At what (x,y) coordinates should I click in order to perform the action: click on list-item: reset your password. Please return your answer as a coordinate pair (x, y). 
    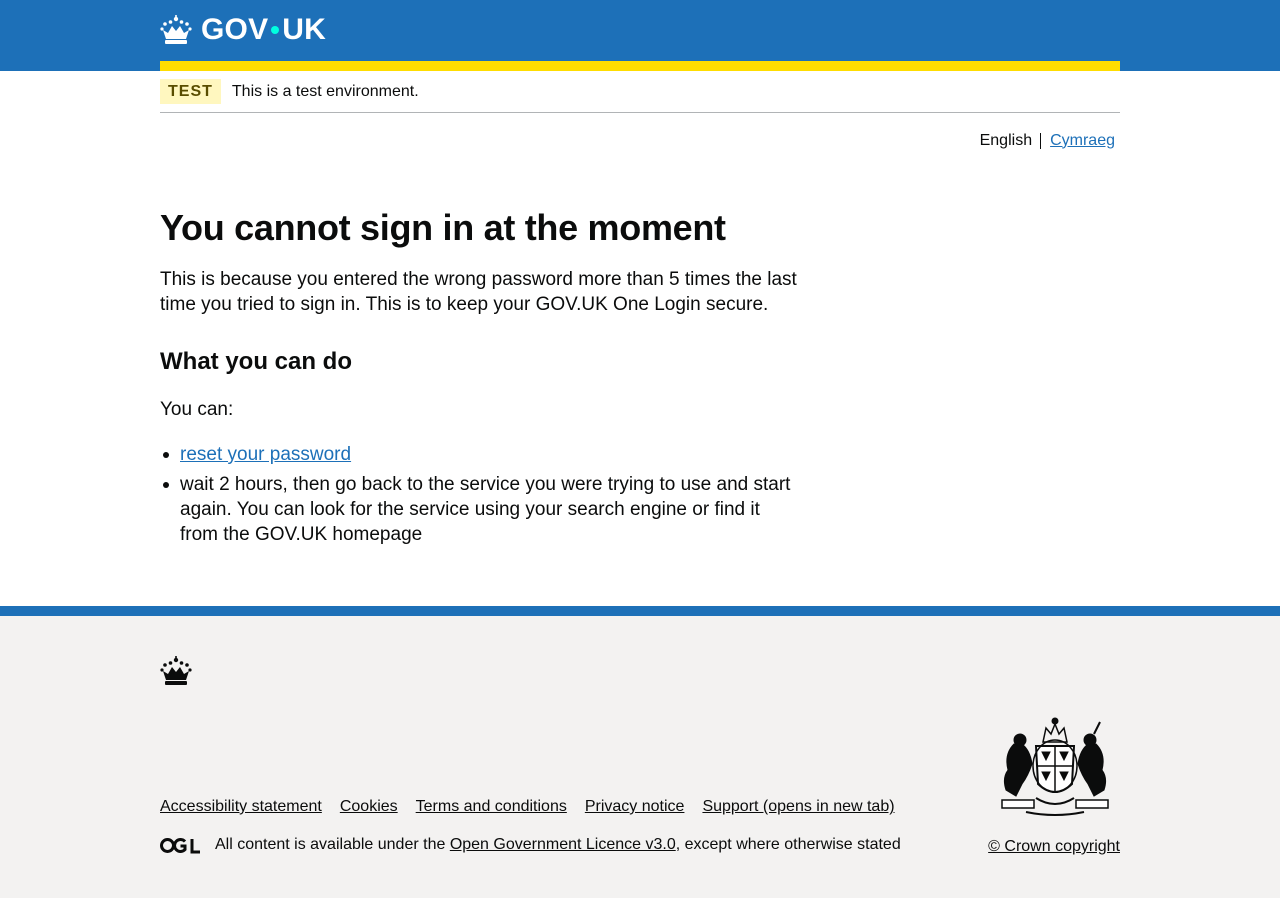
    Looking at the image, I should click on (480, 454).